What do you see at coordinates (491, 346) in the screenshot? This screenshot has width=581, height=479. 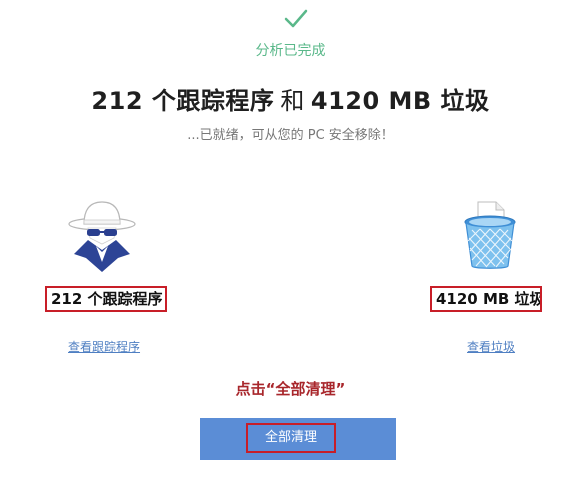 I see `view-junk-link: 查看垃圾` at bounding box center [491, 346].